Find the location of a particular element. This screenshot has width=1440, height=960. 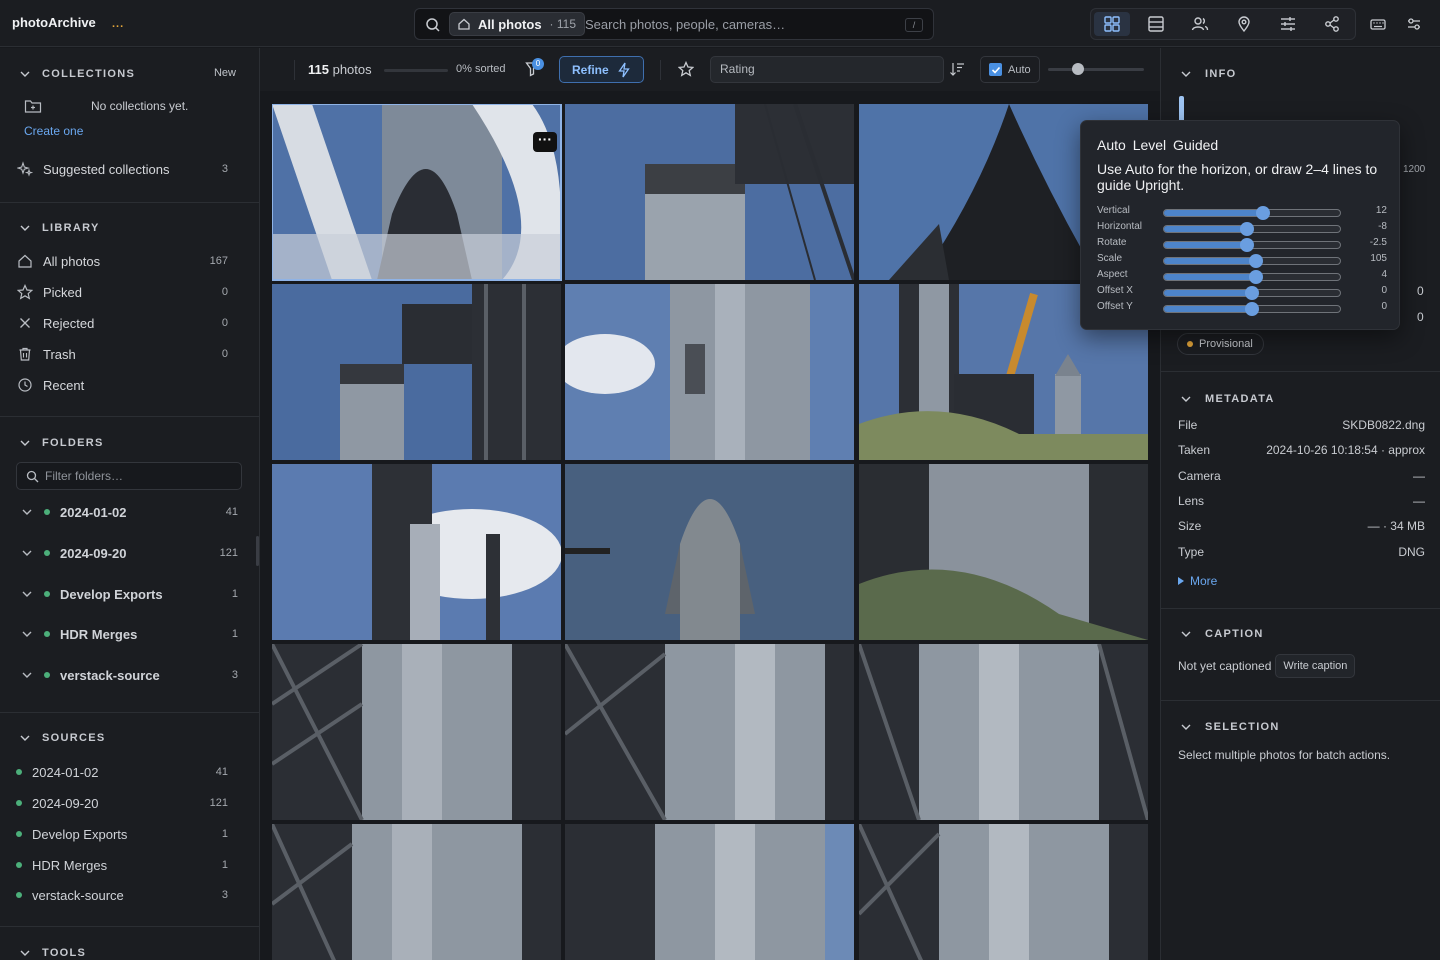

create-collection-link: Create one is located at coordinates (53, 131).